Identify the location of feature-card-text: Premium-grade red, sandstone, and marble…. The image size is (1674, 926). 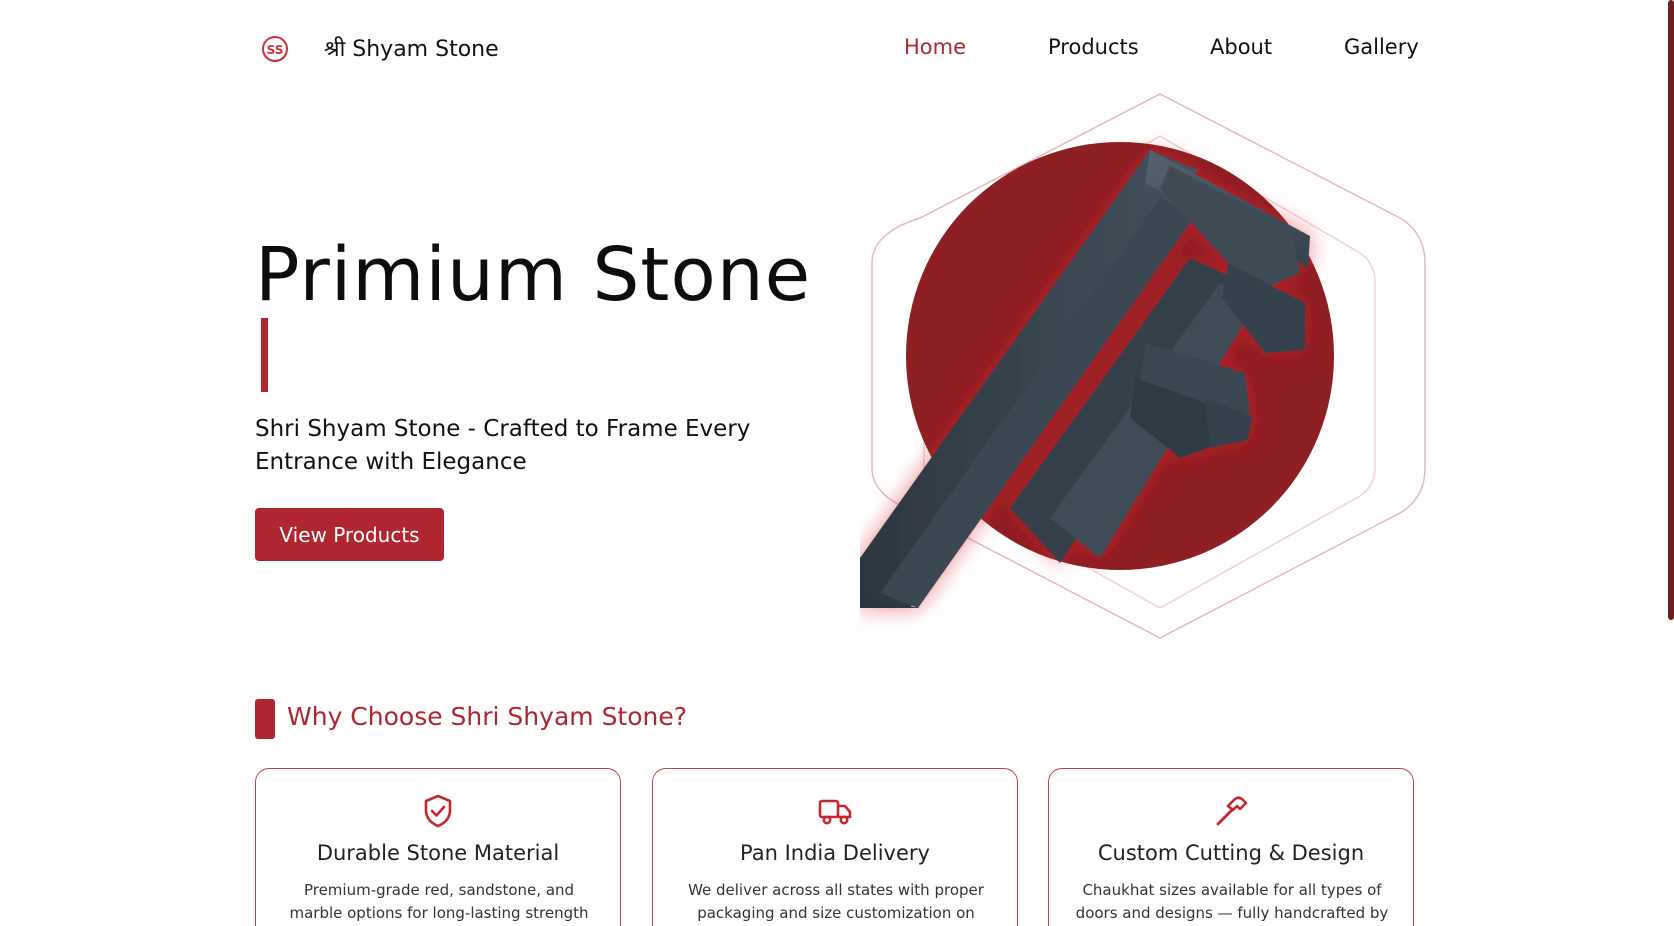
(439, 901).